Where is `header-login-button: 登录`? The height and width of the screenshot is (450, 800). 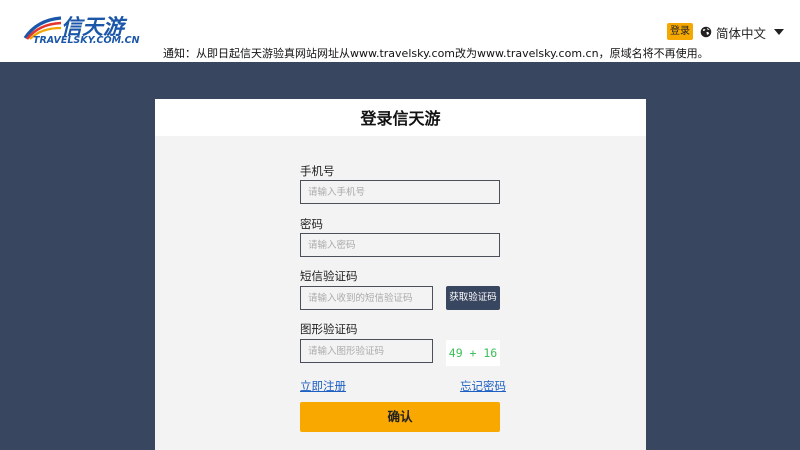
header-login-button: 登录 is located at coordinates (680, 31).